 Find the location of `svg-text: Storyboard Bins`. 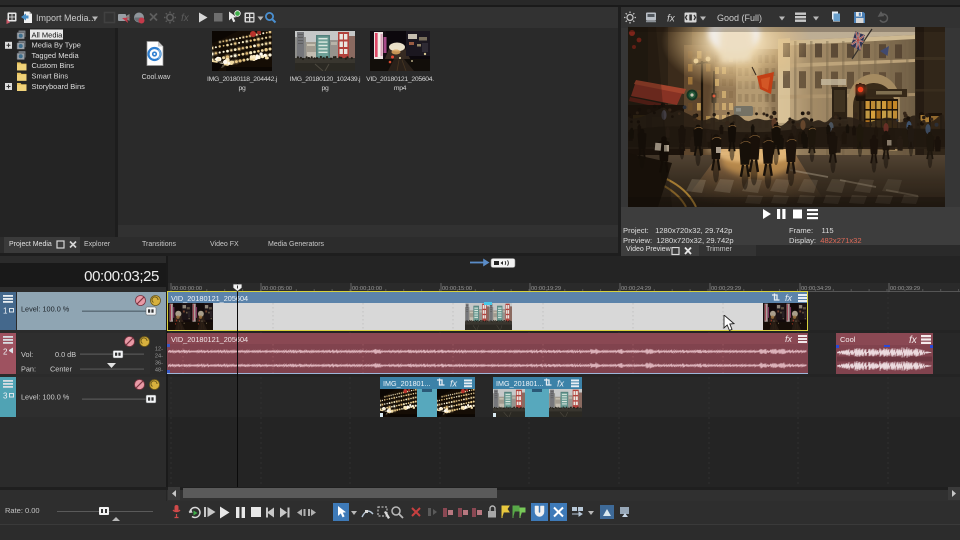

svg-text: Storyboard Bins is located at coordinates (59, 86).